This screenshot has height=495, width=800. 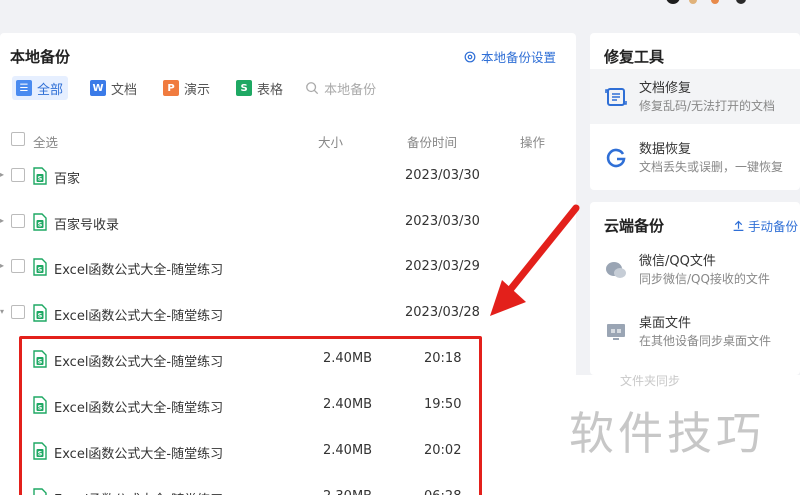 What do you see at coordinates (665, 149) in the screenshot?
I see `item-title: 数据恢复` at bounding box center [665, 149].